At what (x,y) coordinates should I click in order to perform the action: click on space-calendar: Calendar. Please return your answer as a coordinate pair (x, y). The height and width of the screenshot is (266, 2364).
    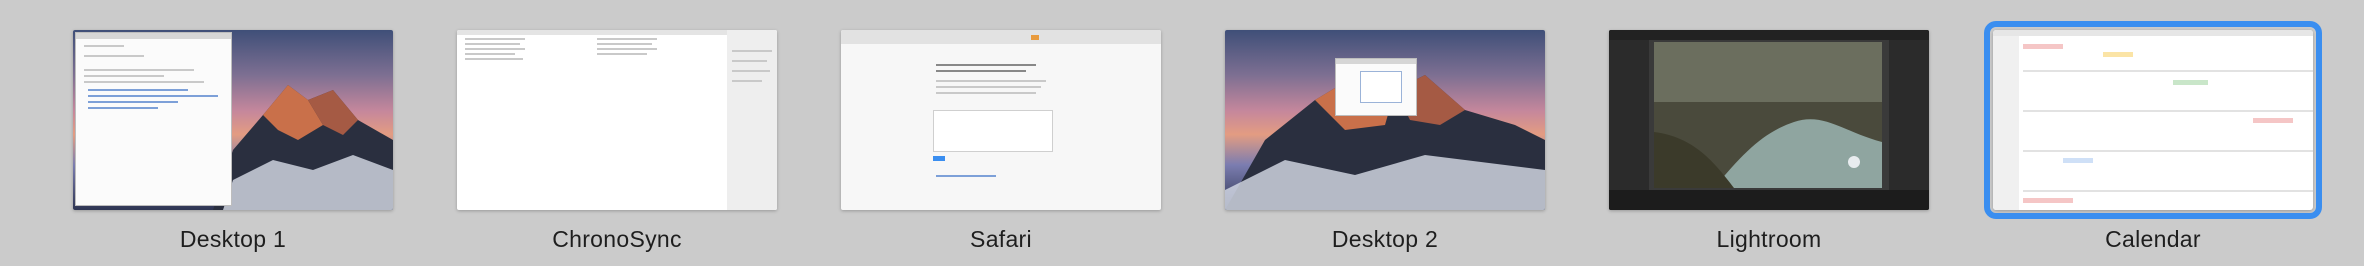
    Looking at the image, I should click on (2153, 133).